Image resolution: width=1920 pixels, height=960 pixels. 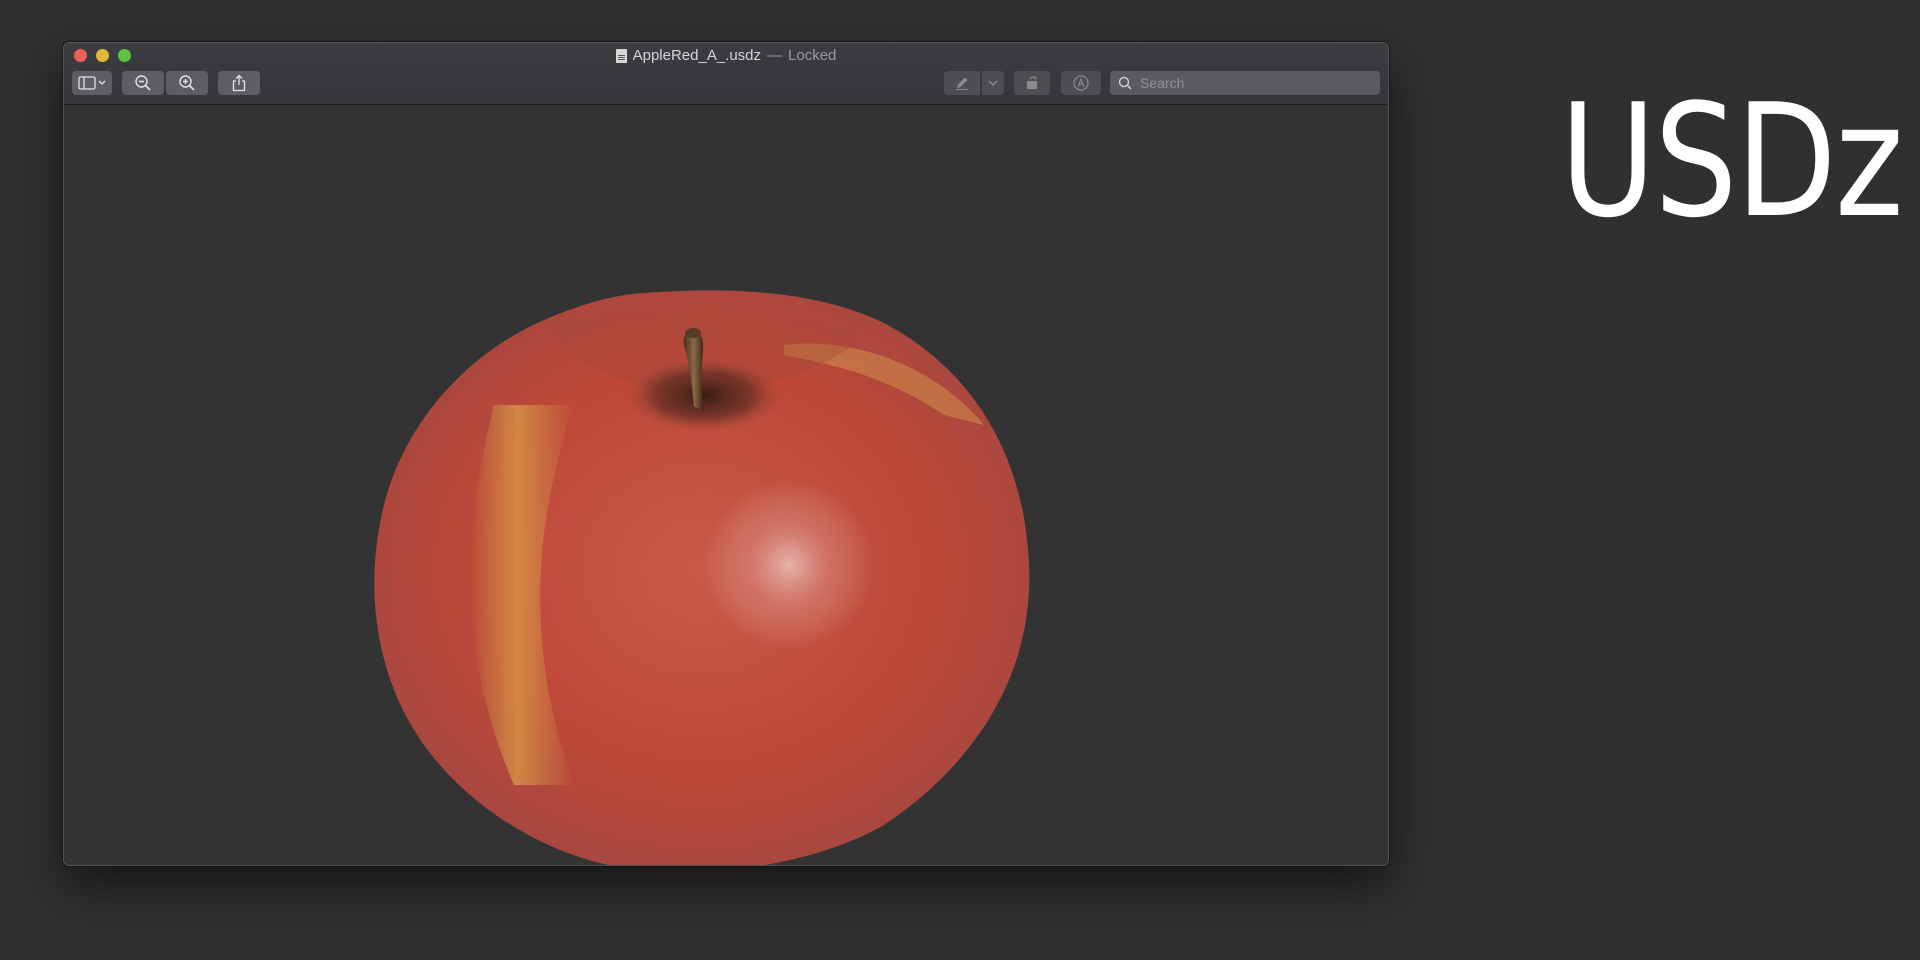 I want to click on pen-icon, so click(x=962, y=83).